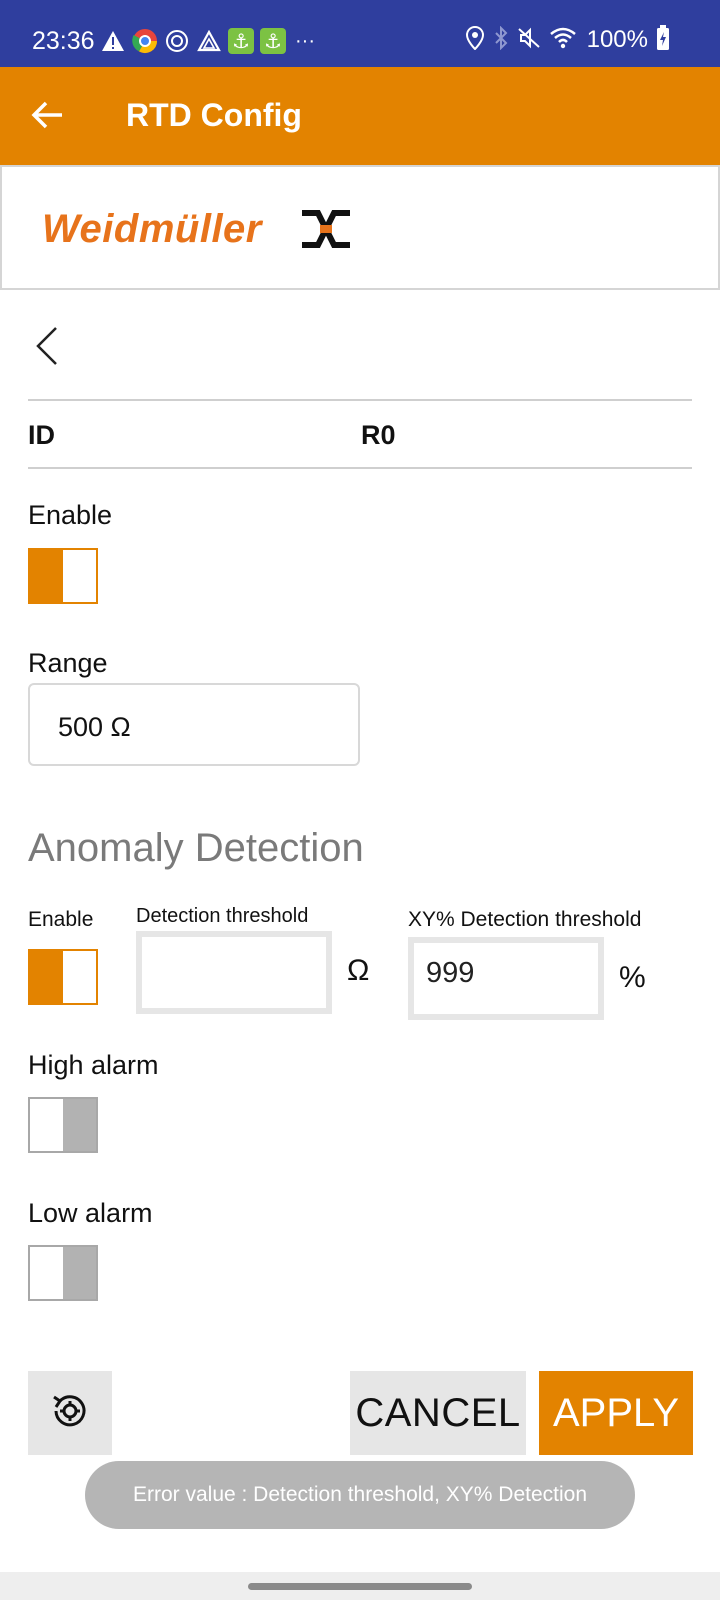 This screenshot has height=1600, width=720. Describe the element at coordinates (93, 1065) in the screenshot. I see `high-alarm-label: High alarm` at that location.